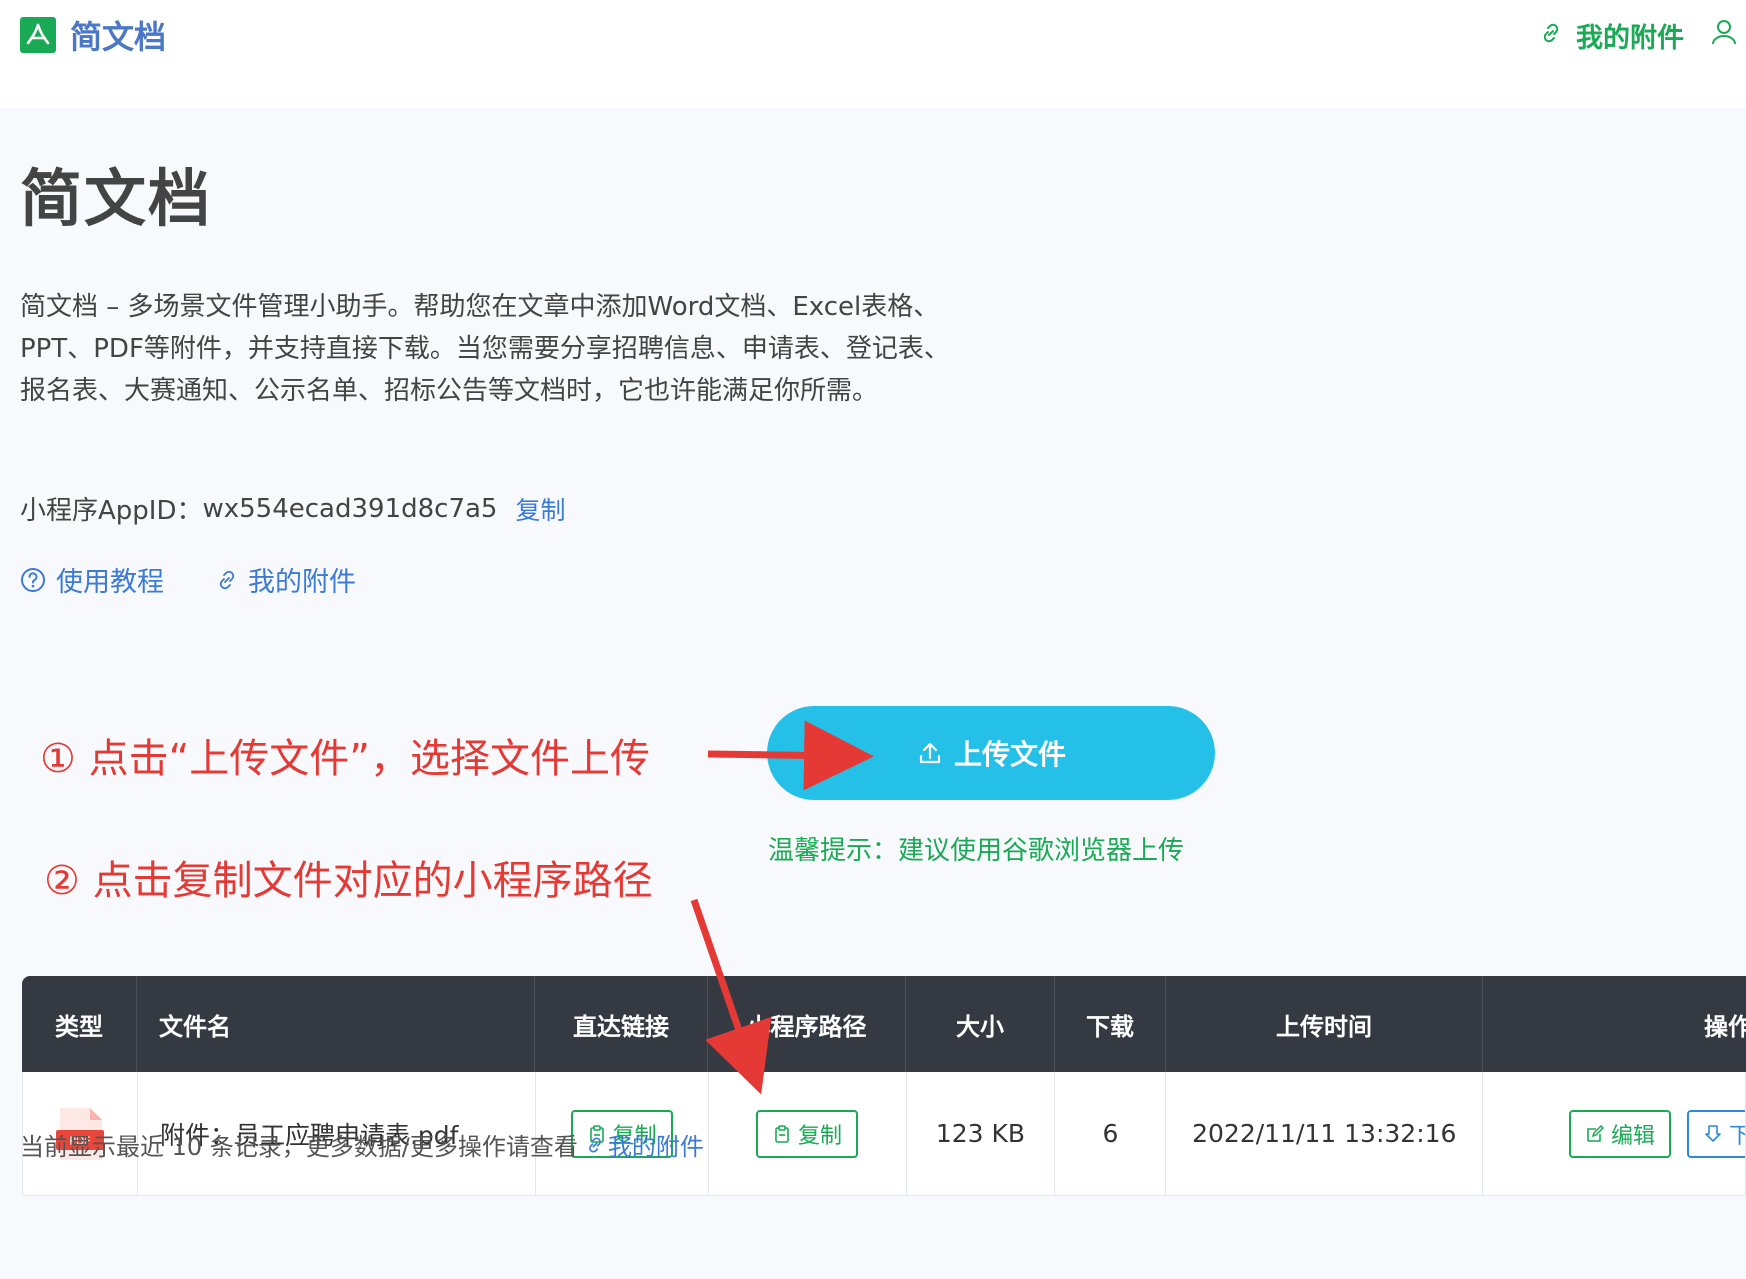 This screenshot has height=1279, width=1746. I want to click on download-button: 下载, so click(1716, 1133).